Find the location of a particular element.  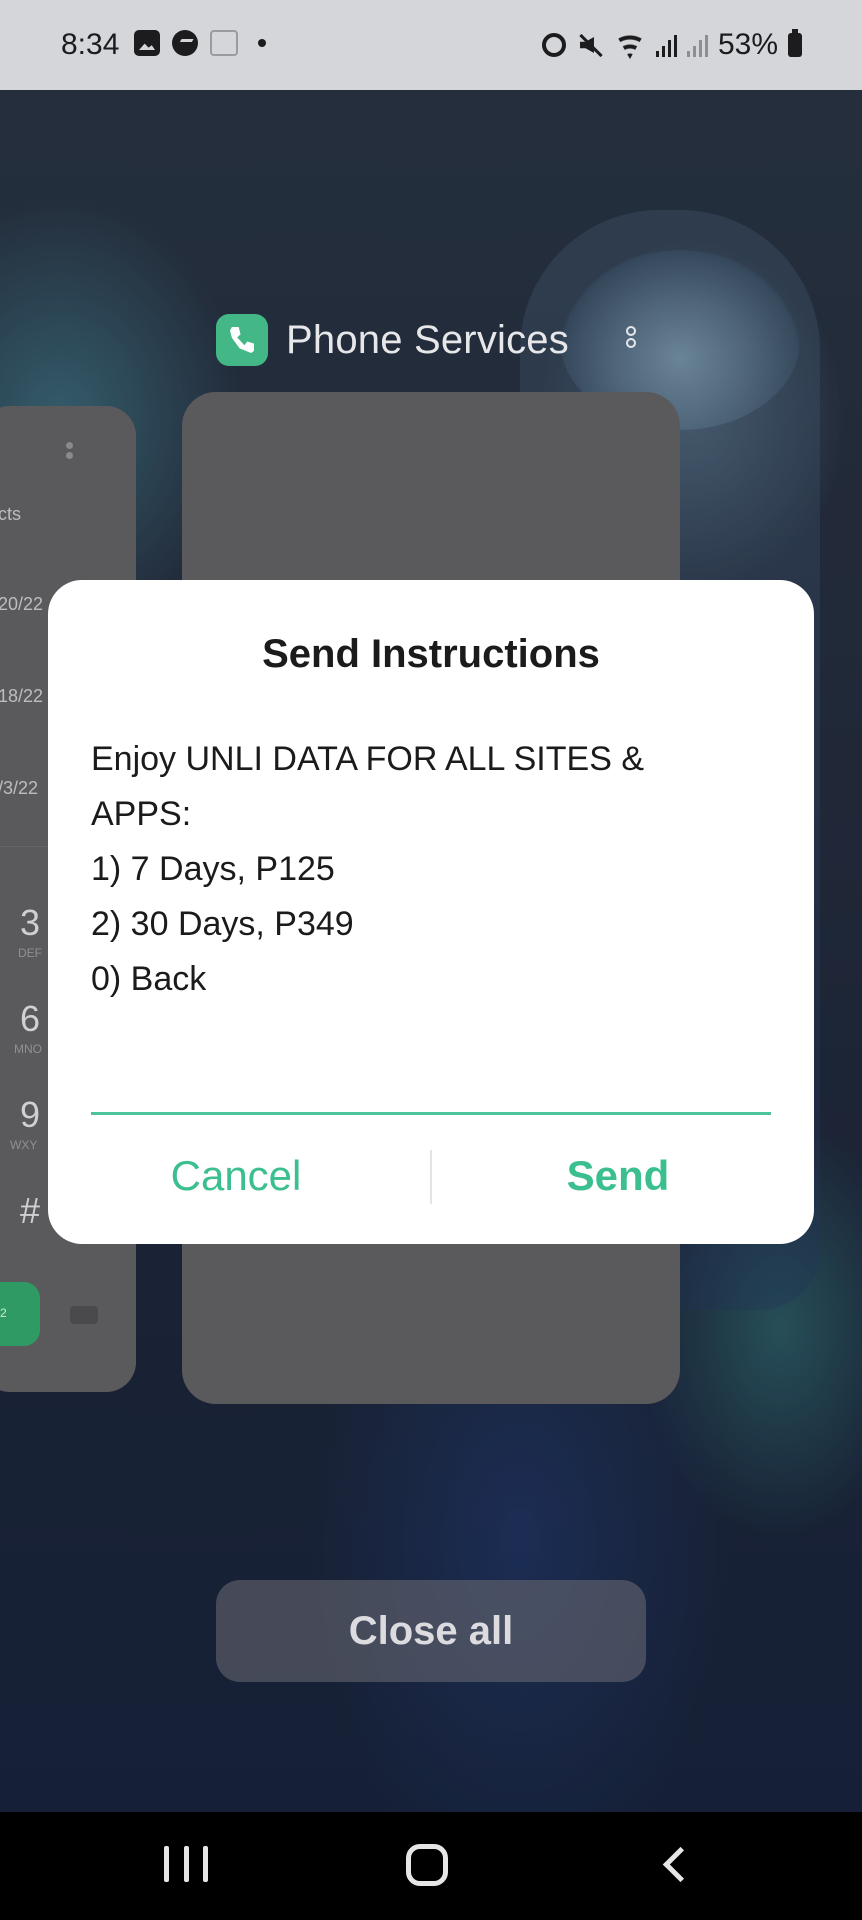

dialog-button-row: Cancel Send is located at coordinates (431, 1176).